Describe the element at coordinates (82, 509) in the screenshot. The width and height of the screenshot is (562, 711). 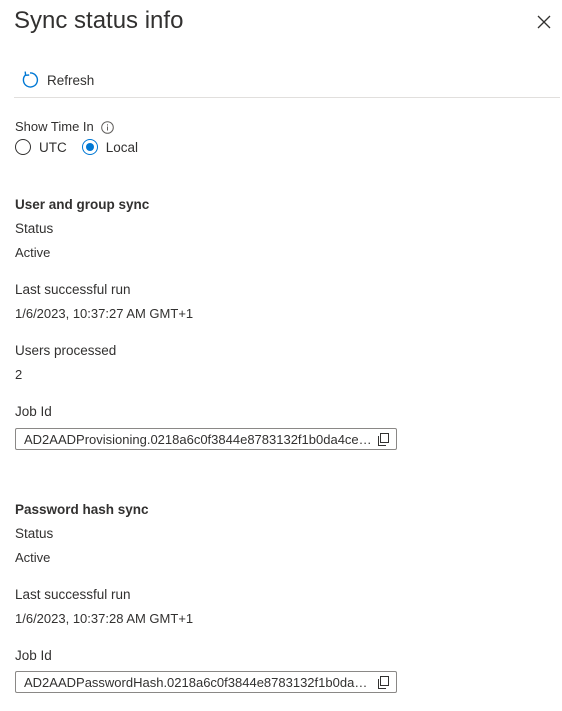
I see `password-hash-sync-heading: Password hash sync` at that location.